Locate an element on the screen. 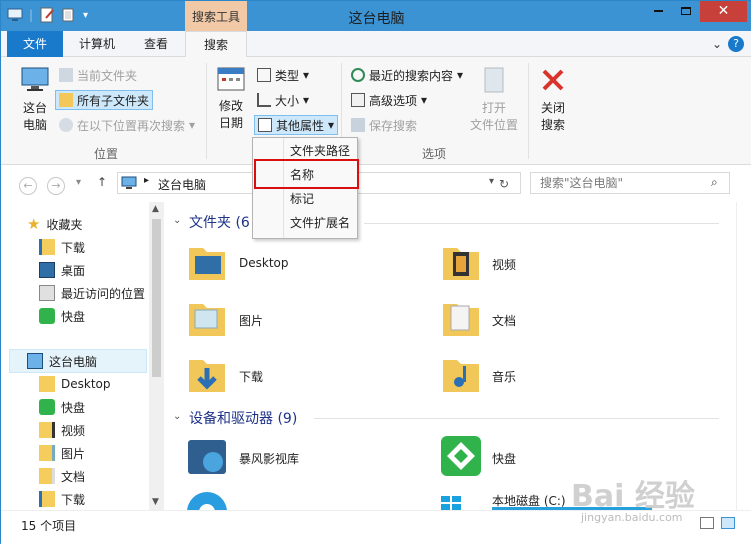 The width and height of the screenshot is (751, 544). sidebar-item-pictures: 图片 is located at coordinates (62, 453).